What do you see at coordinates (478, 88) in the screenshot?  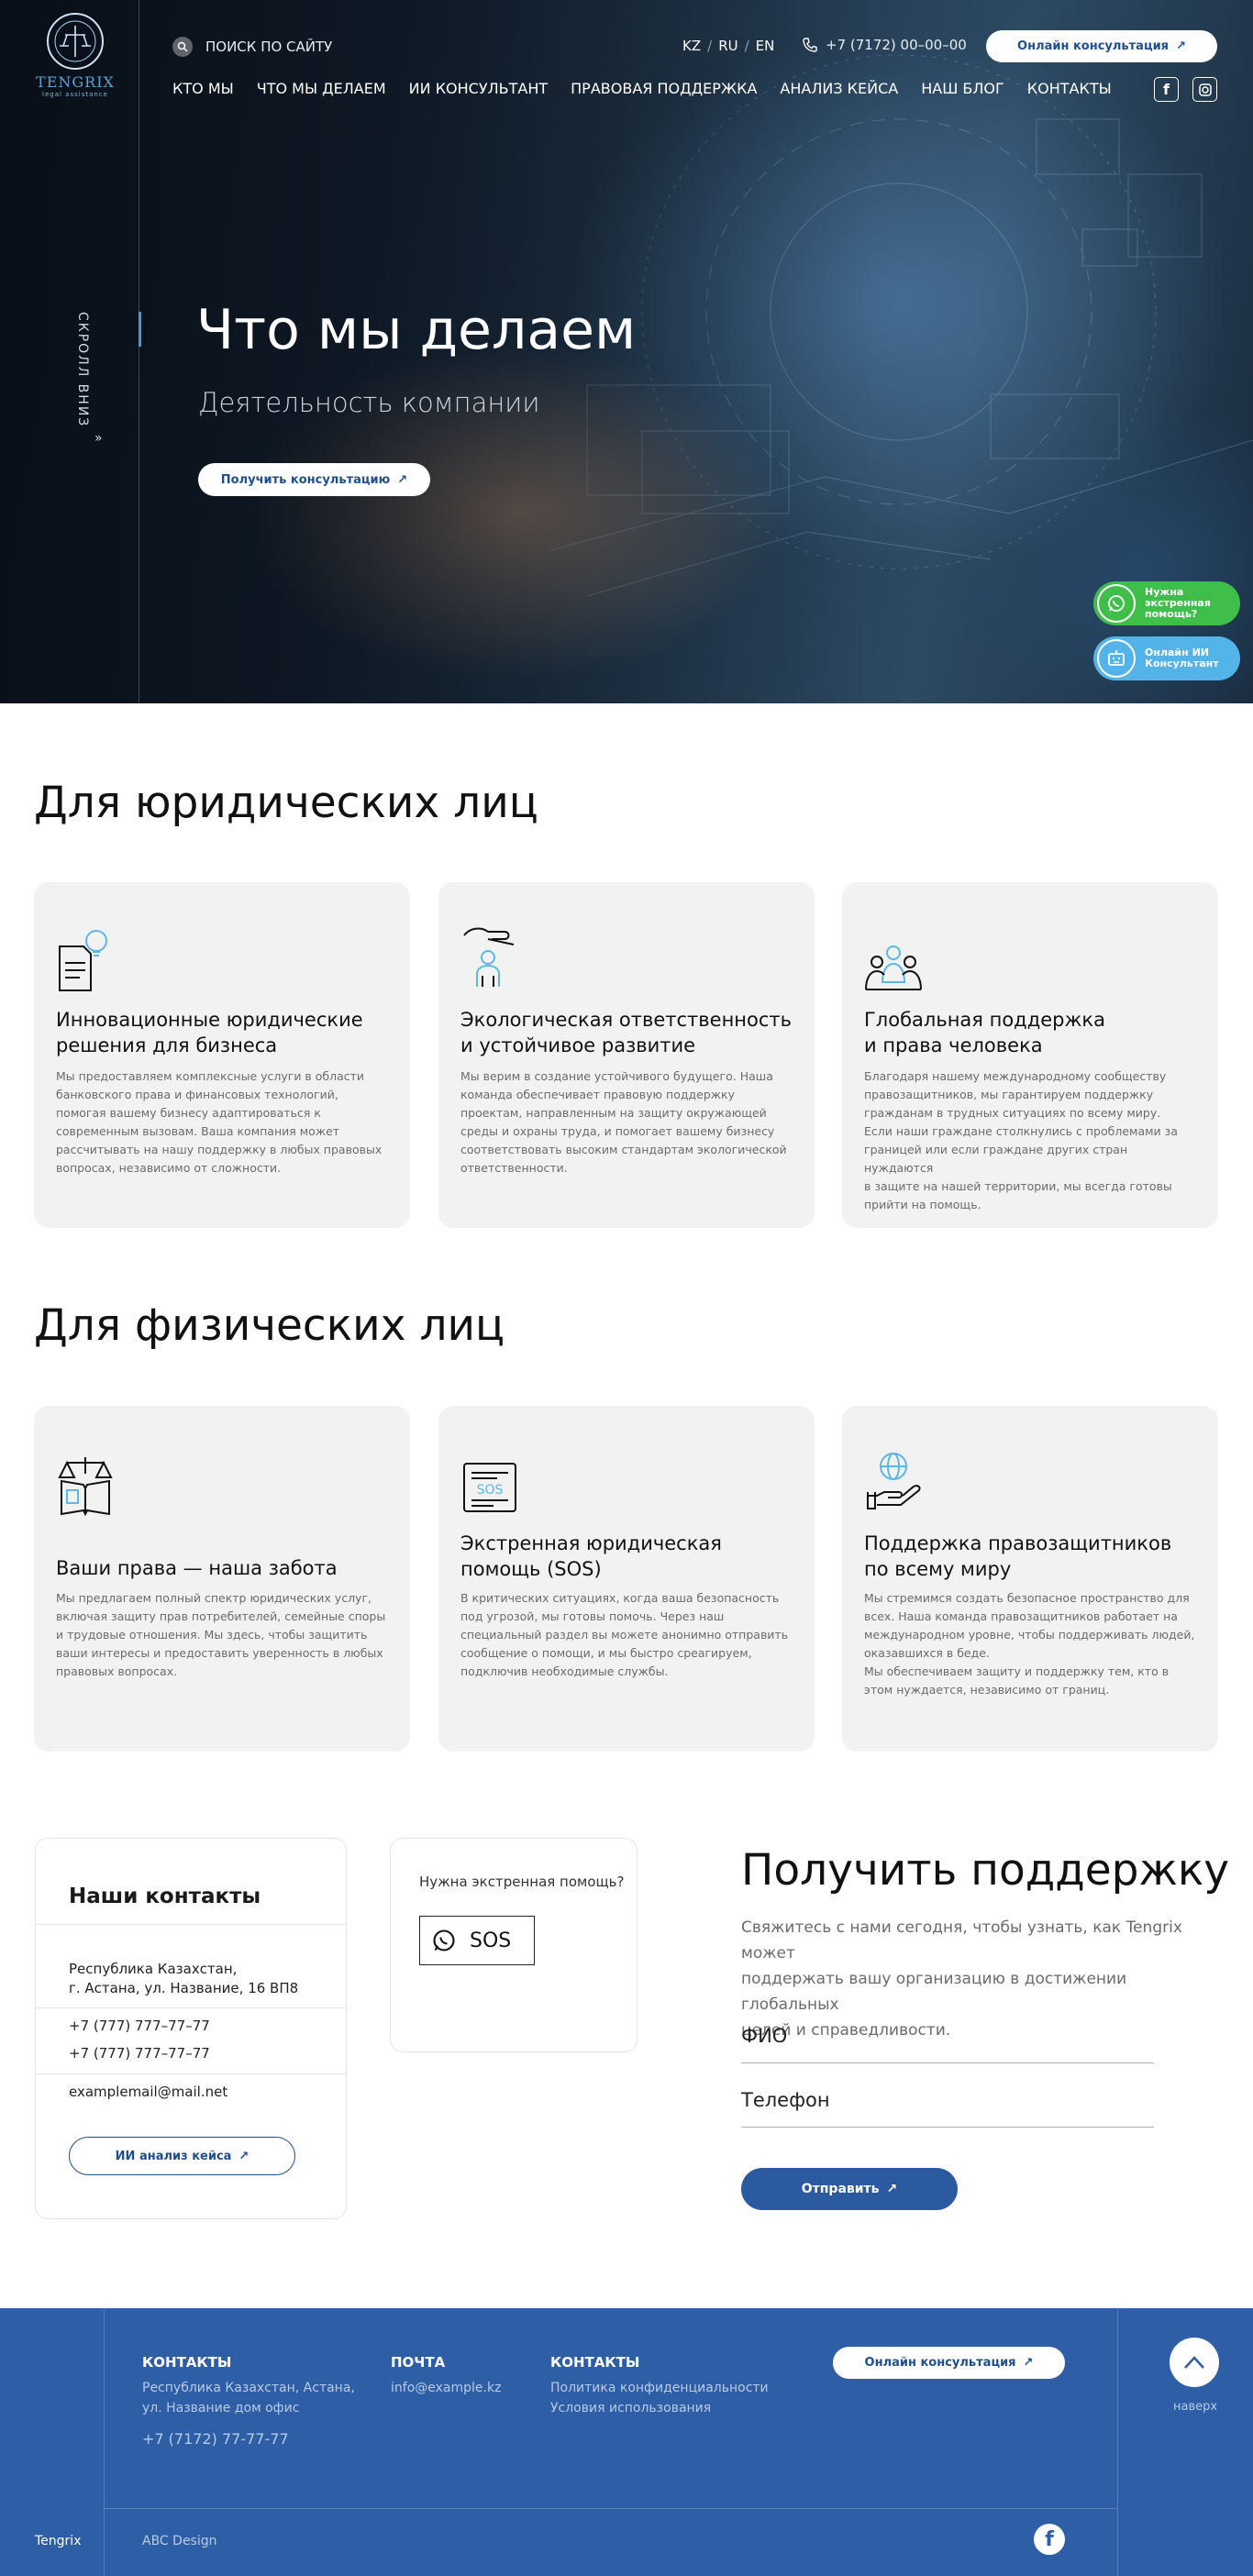 I see `nav-item-ai-consultant: ИИ КОНСУЛЬТАНТ` at bounding box center [478, 88].